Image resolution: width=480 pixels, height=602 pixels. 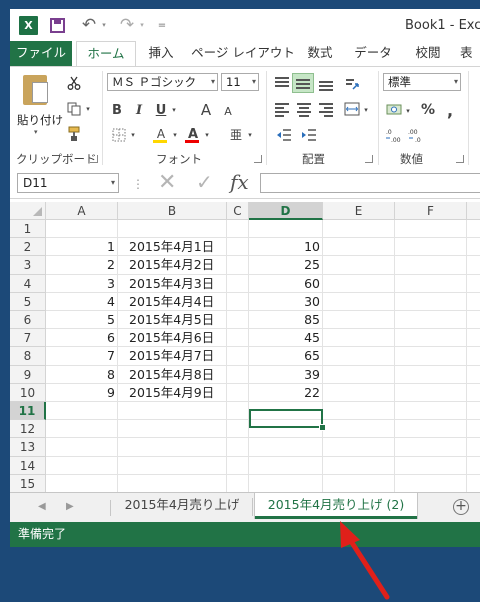 What do you see at coordinates (162, 82) in the screenshot?
I see `font-name-combo: ＭＳ Ｐゴシック ▾` at bounding box center [162, 82].